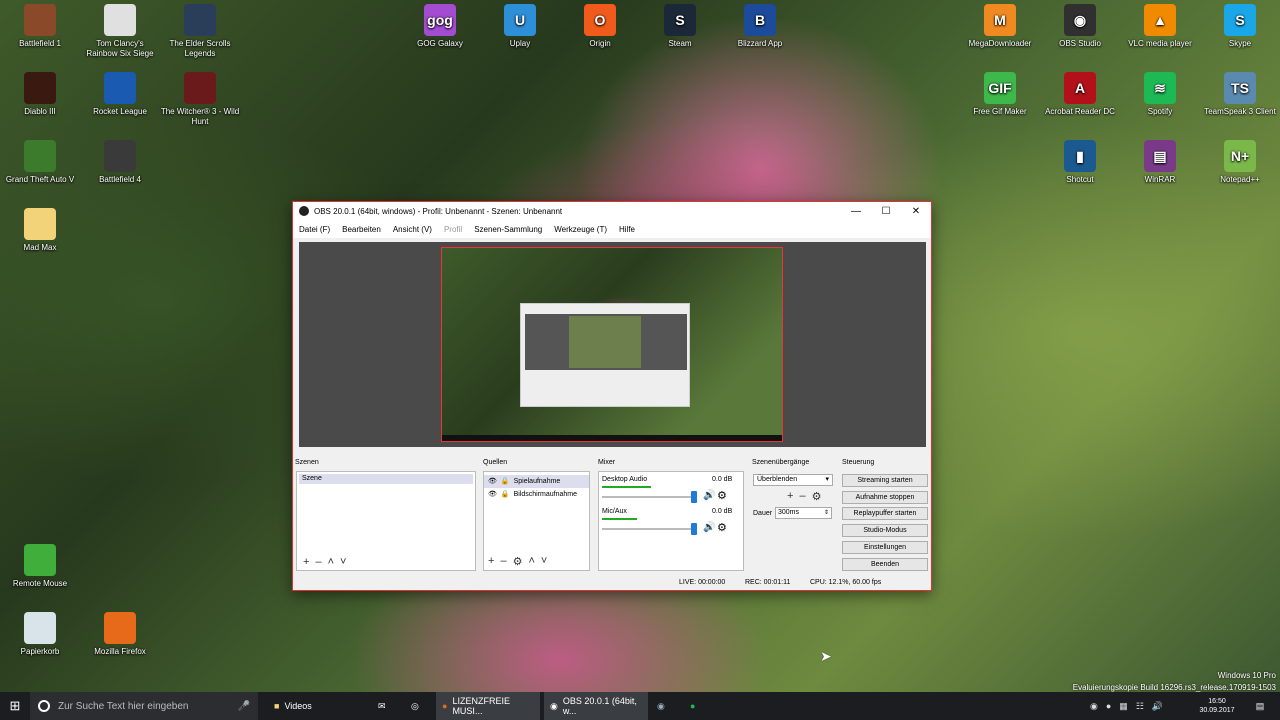 This screenshot has width=1280, height=720. What do you see at coordinates (120, 31) in the screenshot?
I see `desktop-icon: Tom Clancy's Rainbow Six Siege` at bounding box center [120, 31].